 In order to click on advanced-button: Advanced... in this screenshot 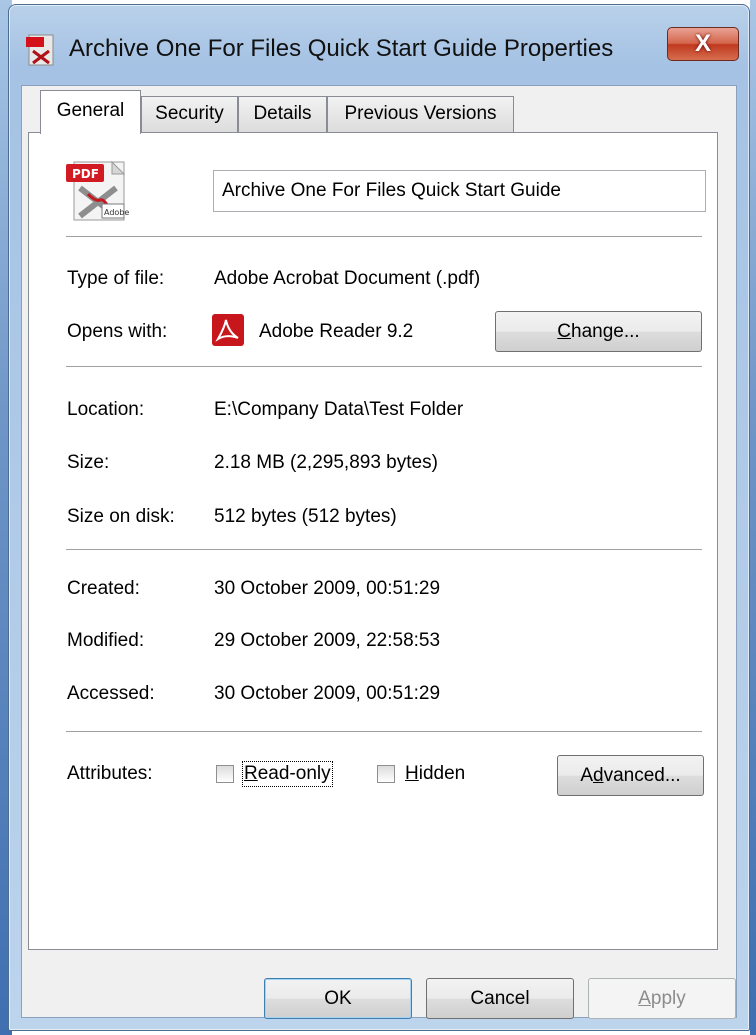, I will do `click(630, 775)`.